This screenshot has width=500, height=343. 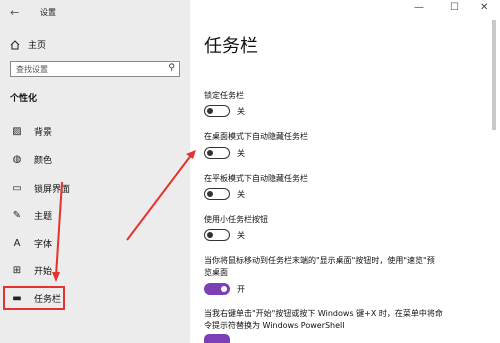 What do you see at coordinates (419, 7) in the screenshot?
I see `minimize-icon: —` at bounding box center [419, 7].